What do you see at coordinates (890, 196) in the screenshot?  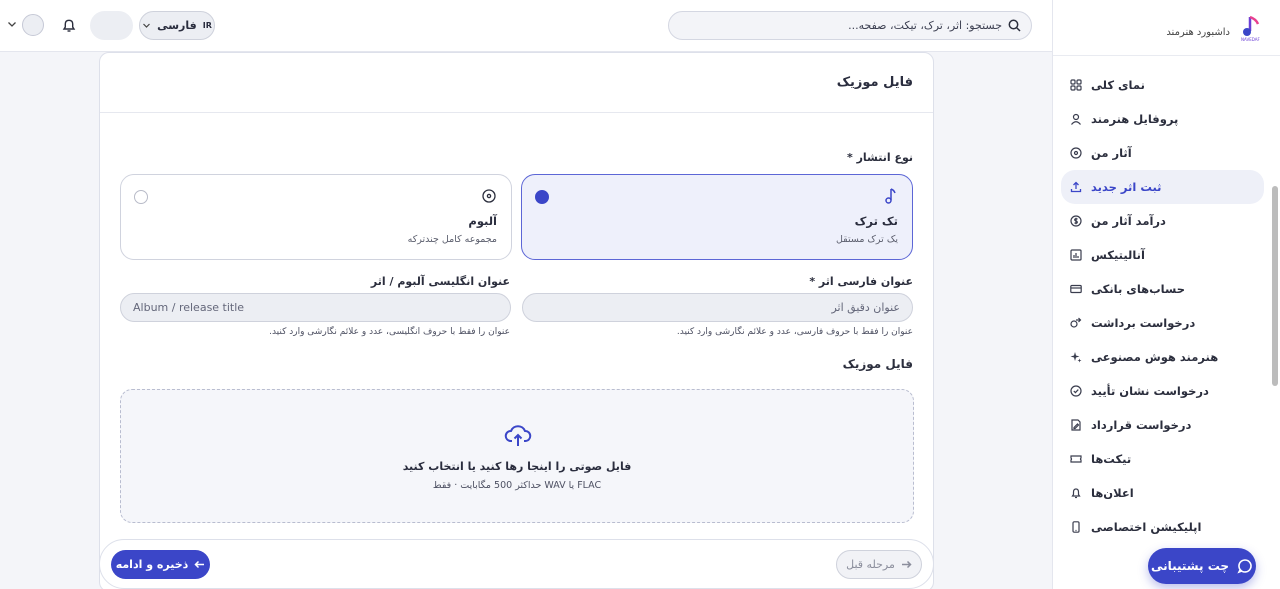 I see `music-note-icon` at bounding box center [890, 196].